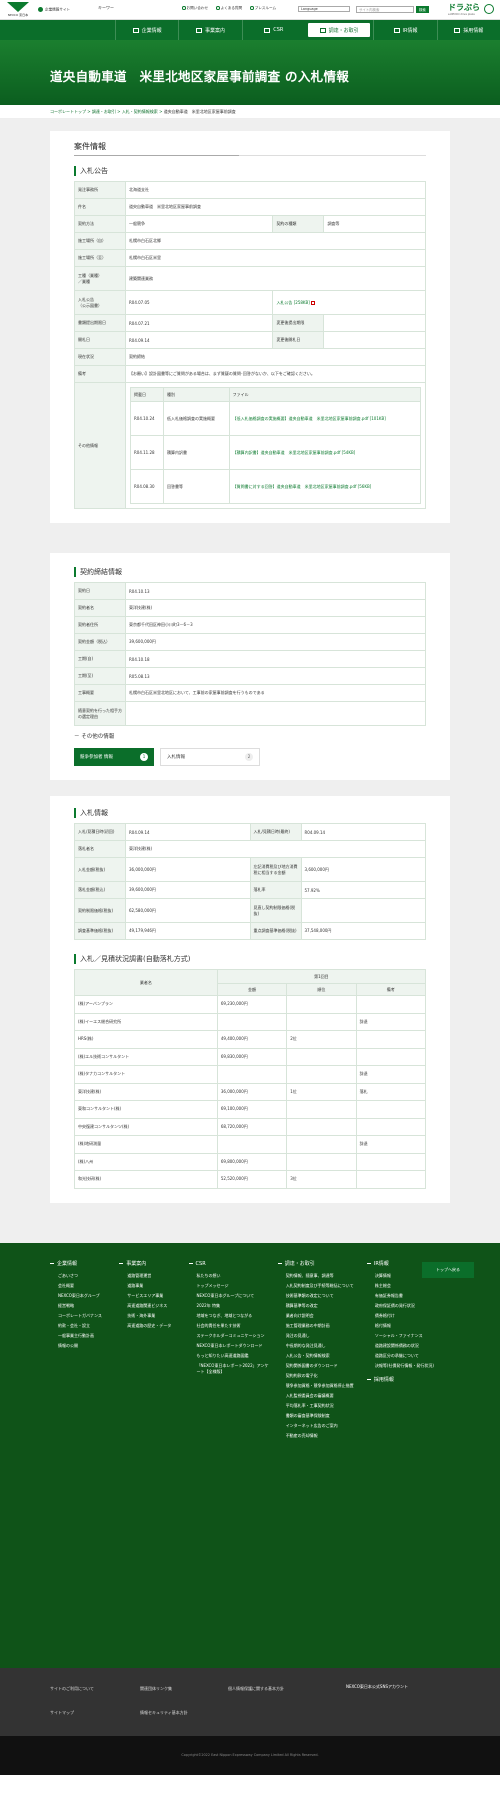 Image resolution: width=500 pixels, height=1800 pixels. Describe the element at coordinates (377, 1687) in the screenshot. I see `sns-link: NEXCO東日本公式SNSアカウント` at that location.